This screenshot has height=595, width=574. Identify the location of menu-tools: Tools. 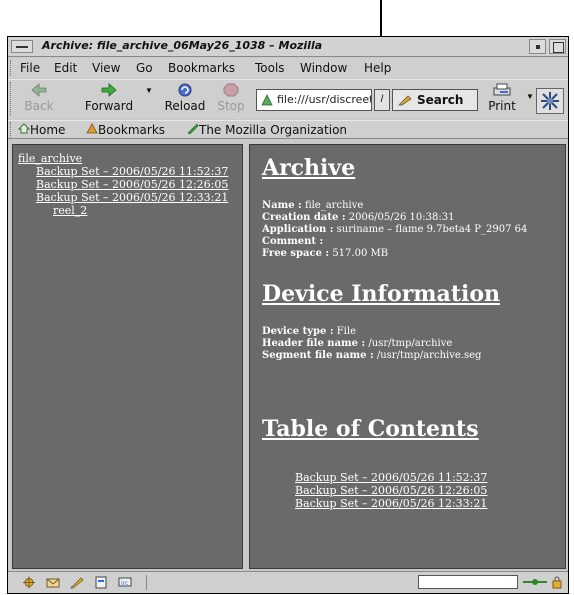
(270, 68).